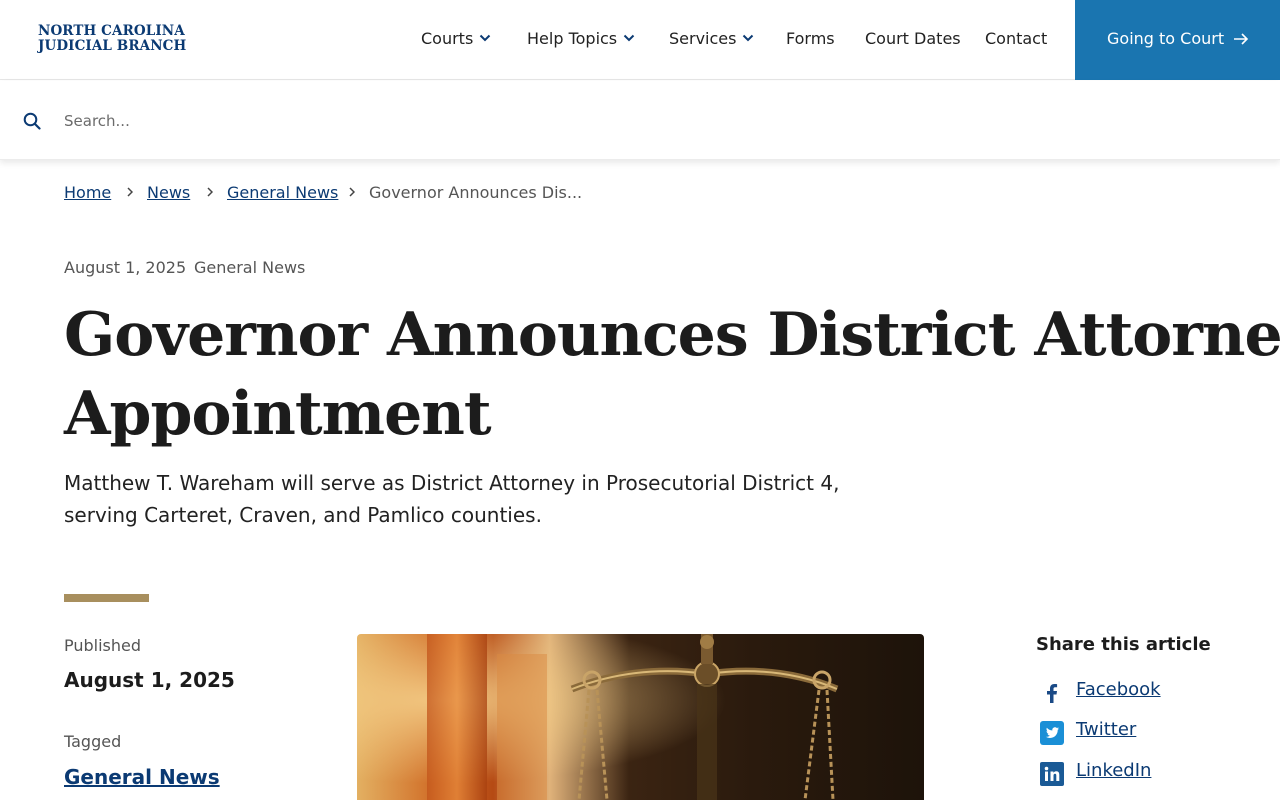 Image resolution: width=1280 pixels, height=800 pixels. I want to click on nav-forms: Forms, so click(810, 38).